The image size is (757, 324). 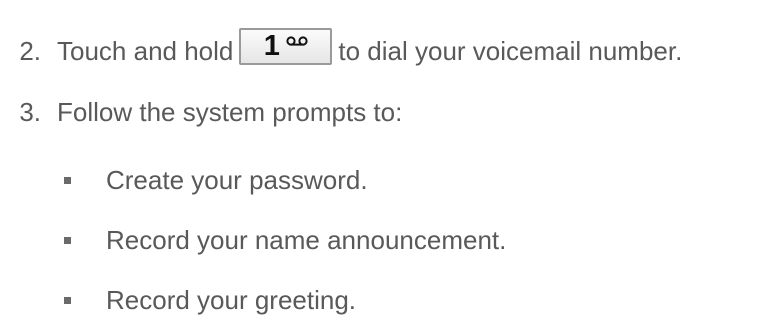 I want to click on voicemail-icon, so click(x=297, y=40).